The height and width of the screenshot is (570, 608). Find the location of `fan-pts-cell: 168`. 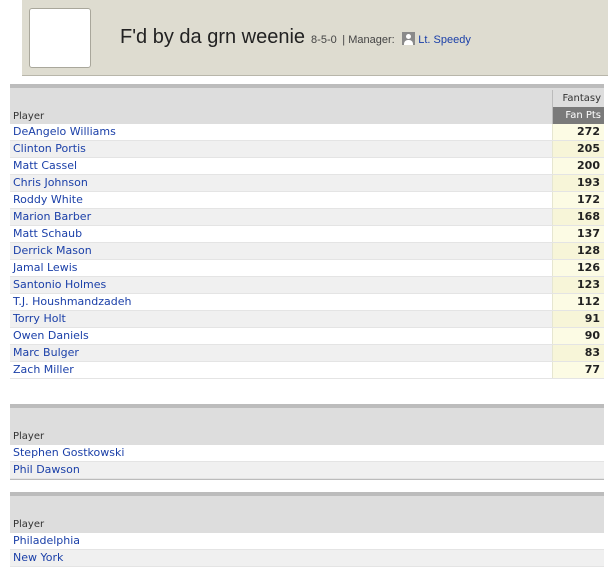

fan-pts-cell: 168 is located at coordinates (577, 217).